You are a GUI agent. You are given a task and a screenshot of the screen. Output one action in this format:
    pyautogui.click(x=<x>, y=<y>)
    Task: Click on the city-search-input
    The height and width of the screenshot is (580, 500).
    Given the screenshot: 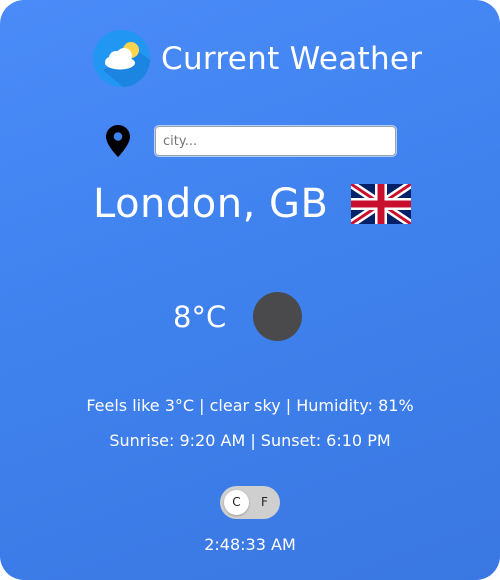 What is the action you would take?
    pyautogui.click(x=275, y=141)
    